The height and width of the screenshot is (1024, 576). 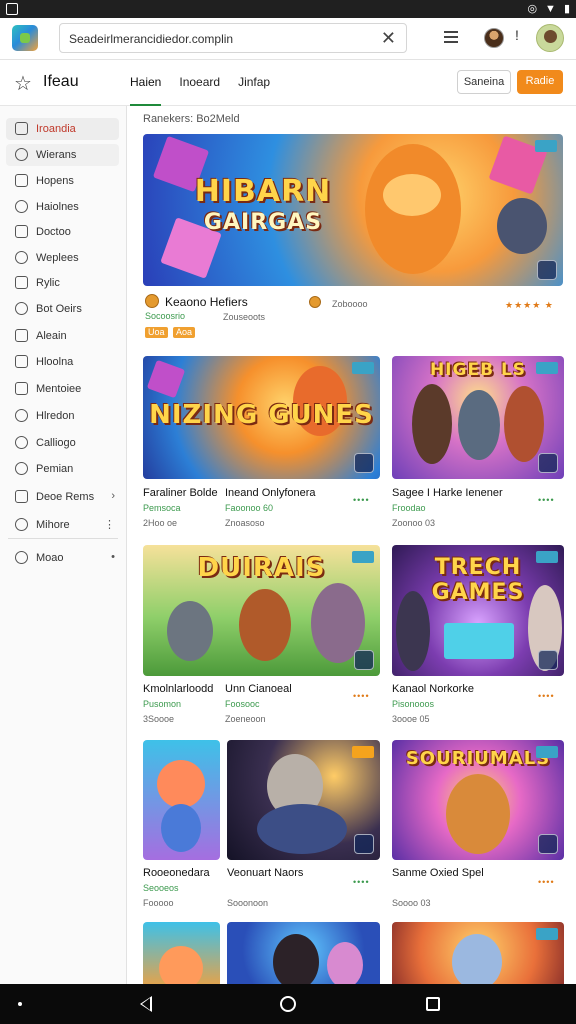 What do you see at coordinates (478, 610) in the screenshot?
I see `game-card-image-4: TRECH GAMES` at bounding box center [478, 610].